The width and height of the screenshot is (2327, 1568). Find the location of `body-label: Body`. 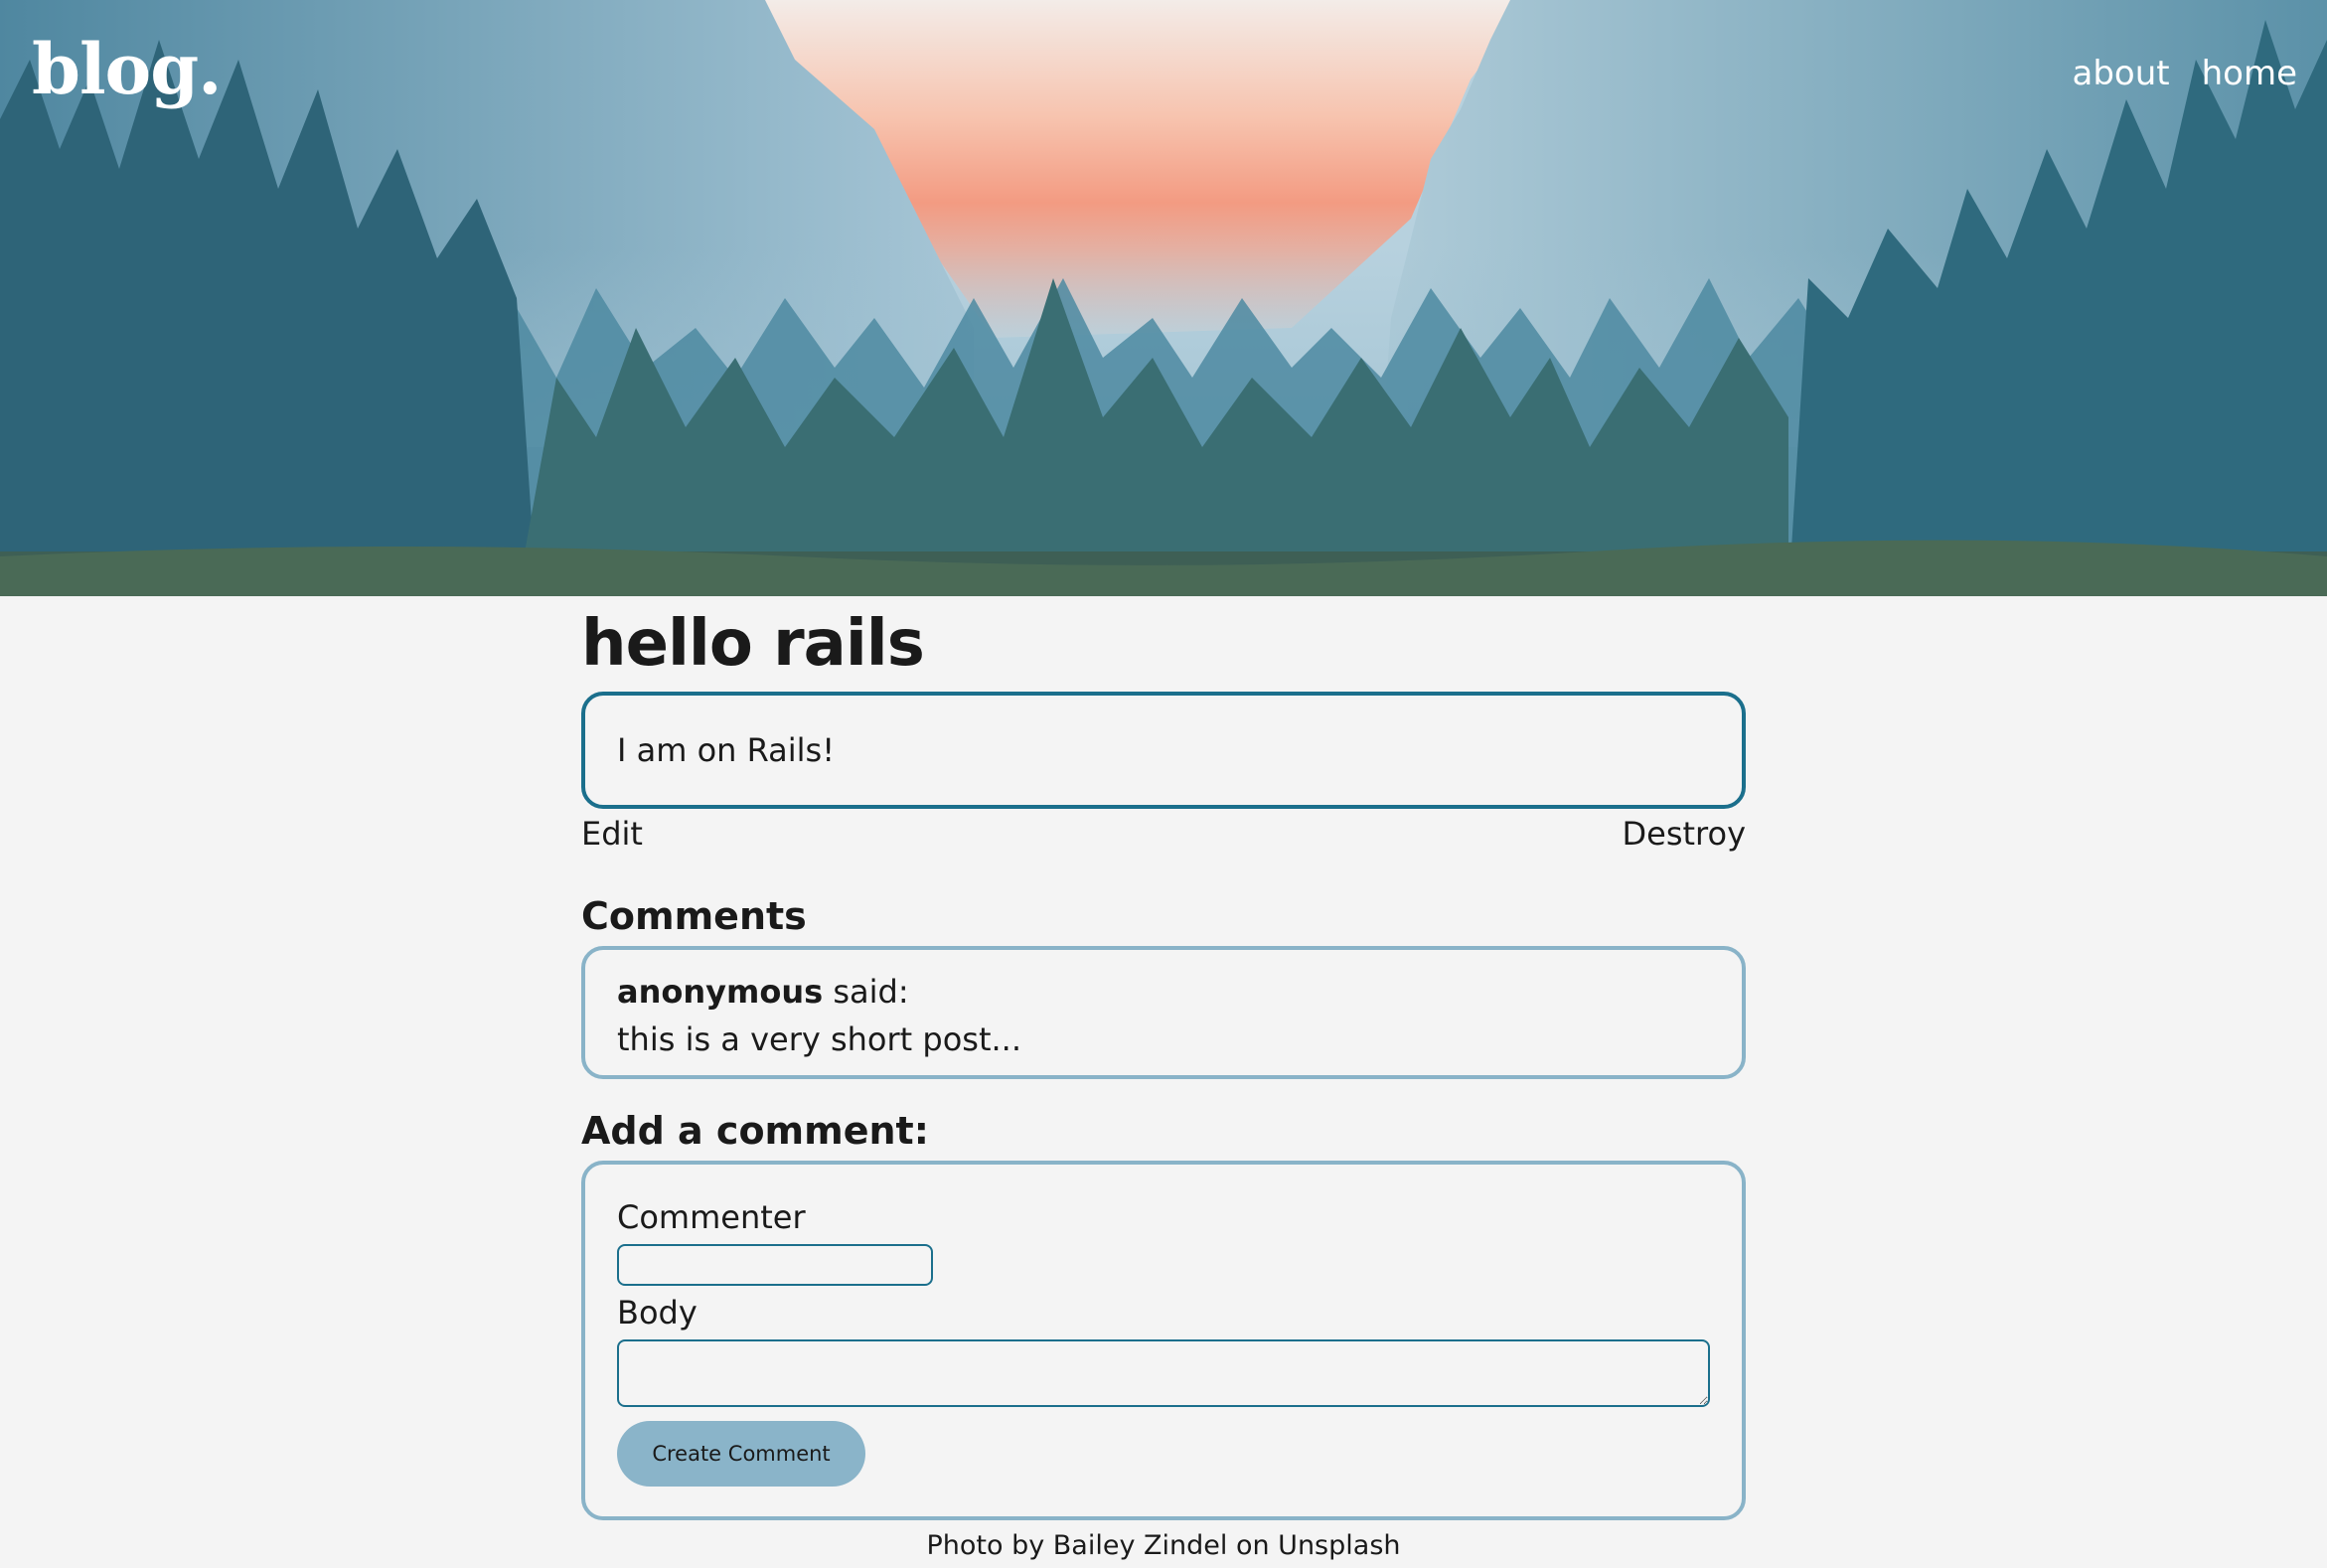

body-label: Body is located at coordinates (657, 1313).